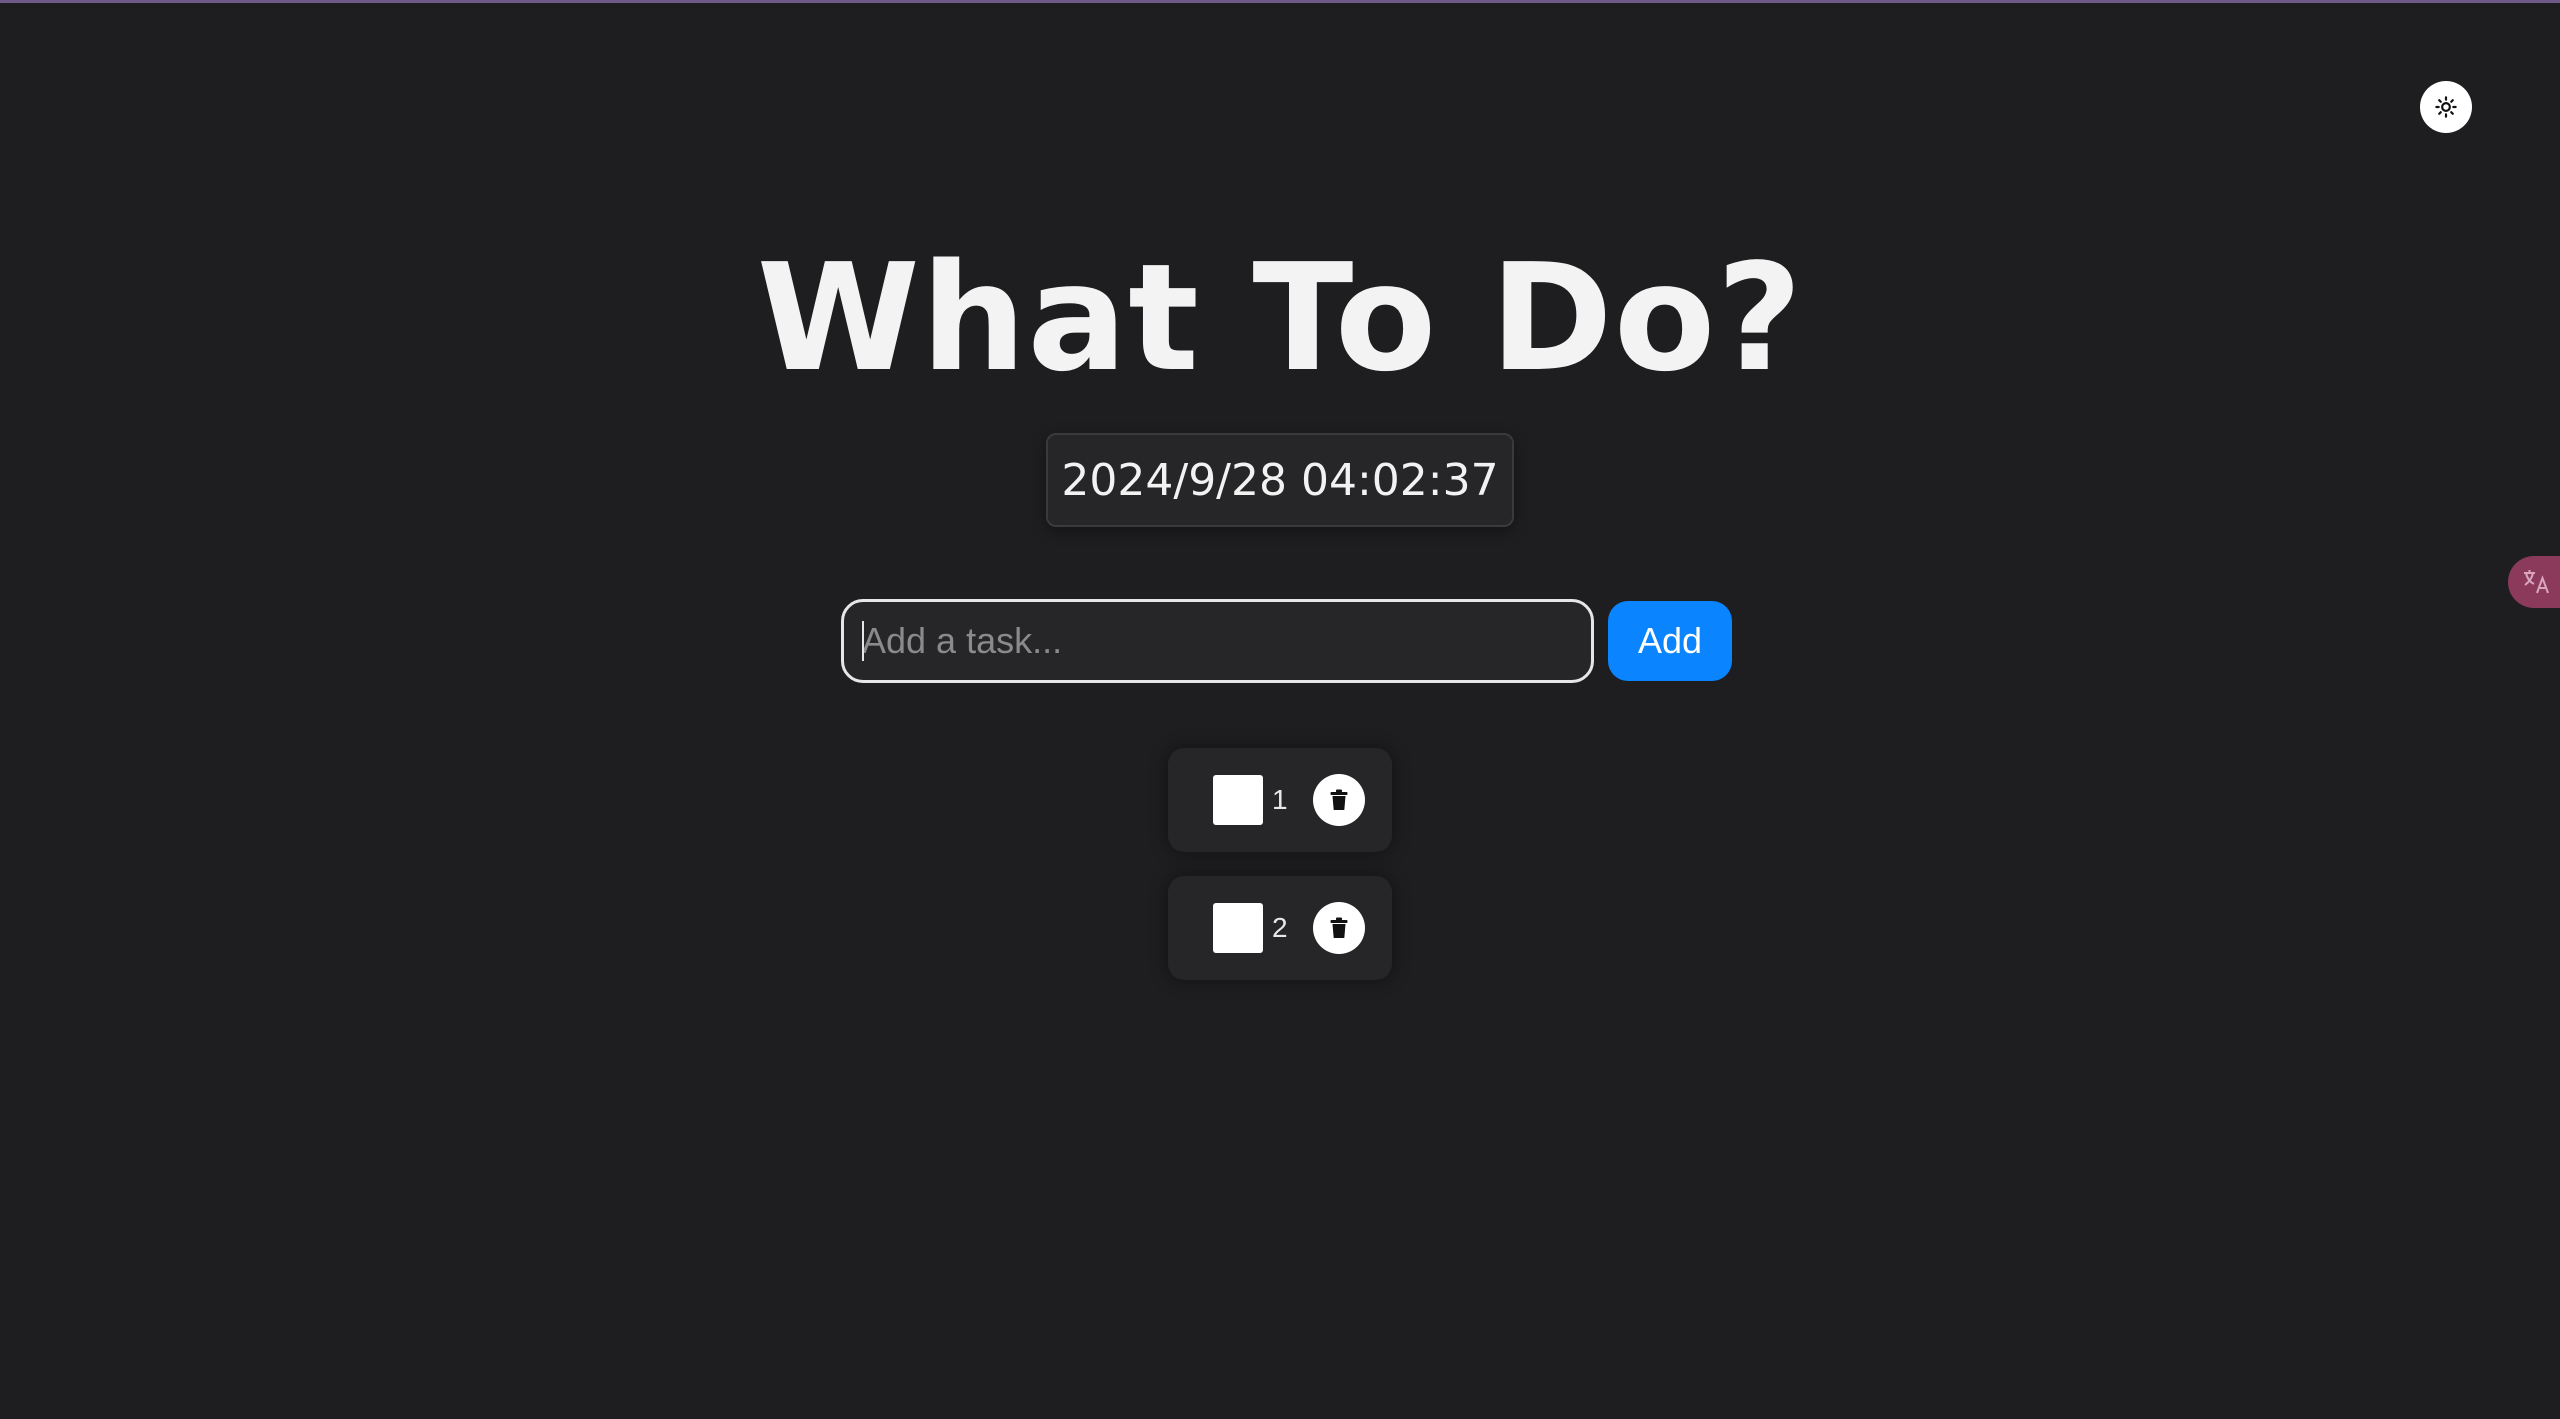  Describe the element at coordinates (1280, 480) in the screenshot. I see `datetime-display: 2024/9/28 04:02:37` at that location.